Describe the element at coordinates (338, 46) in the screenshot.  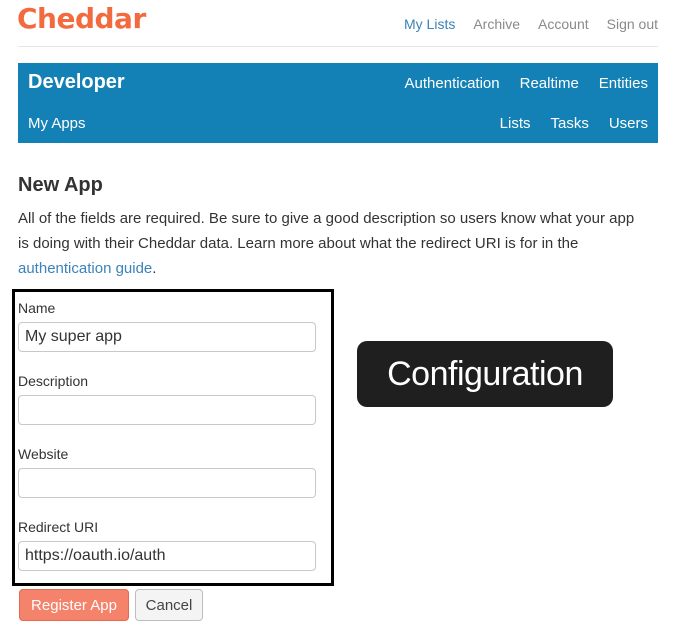
I see `header-divider` at that location.